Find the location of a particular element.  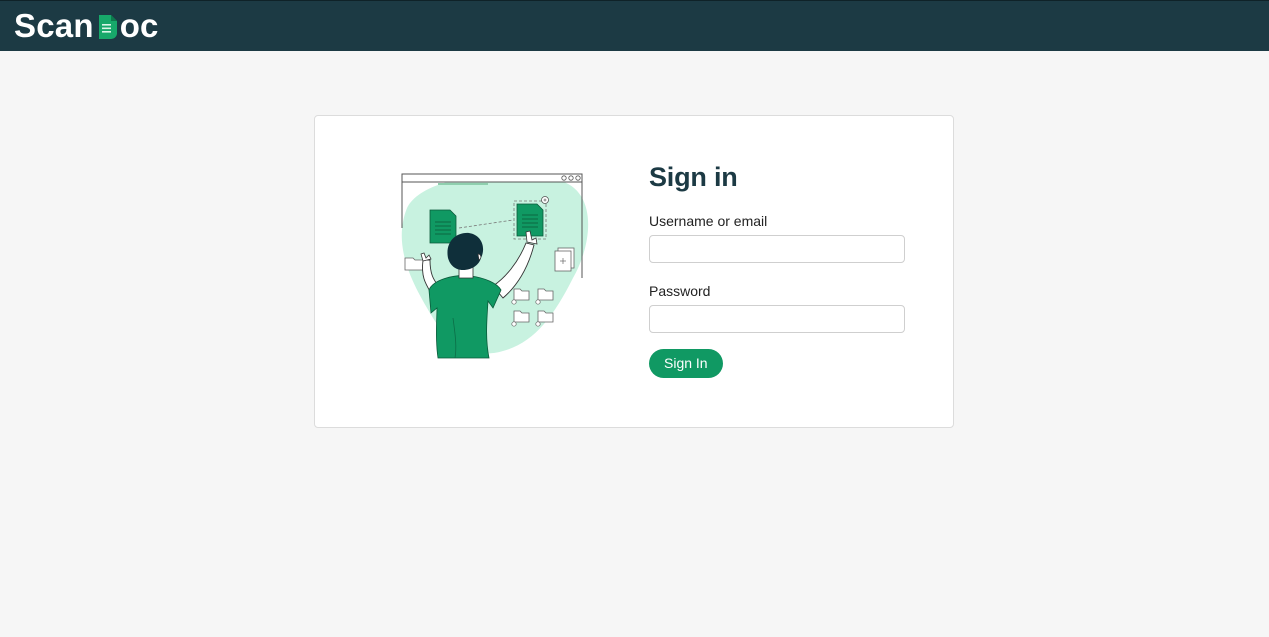

logo-text-suffix: oc is located at coordinates (139, 25).